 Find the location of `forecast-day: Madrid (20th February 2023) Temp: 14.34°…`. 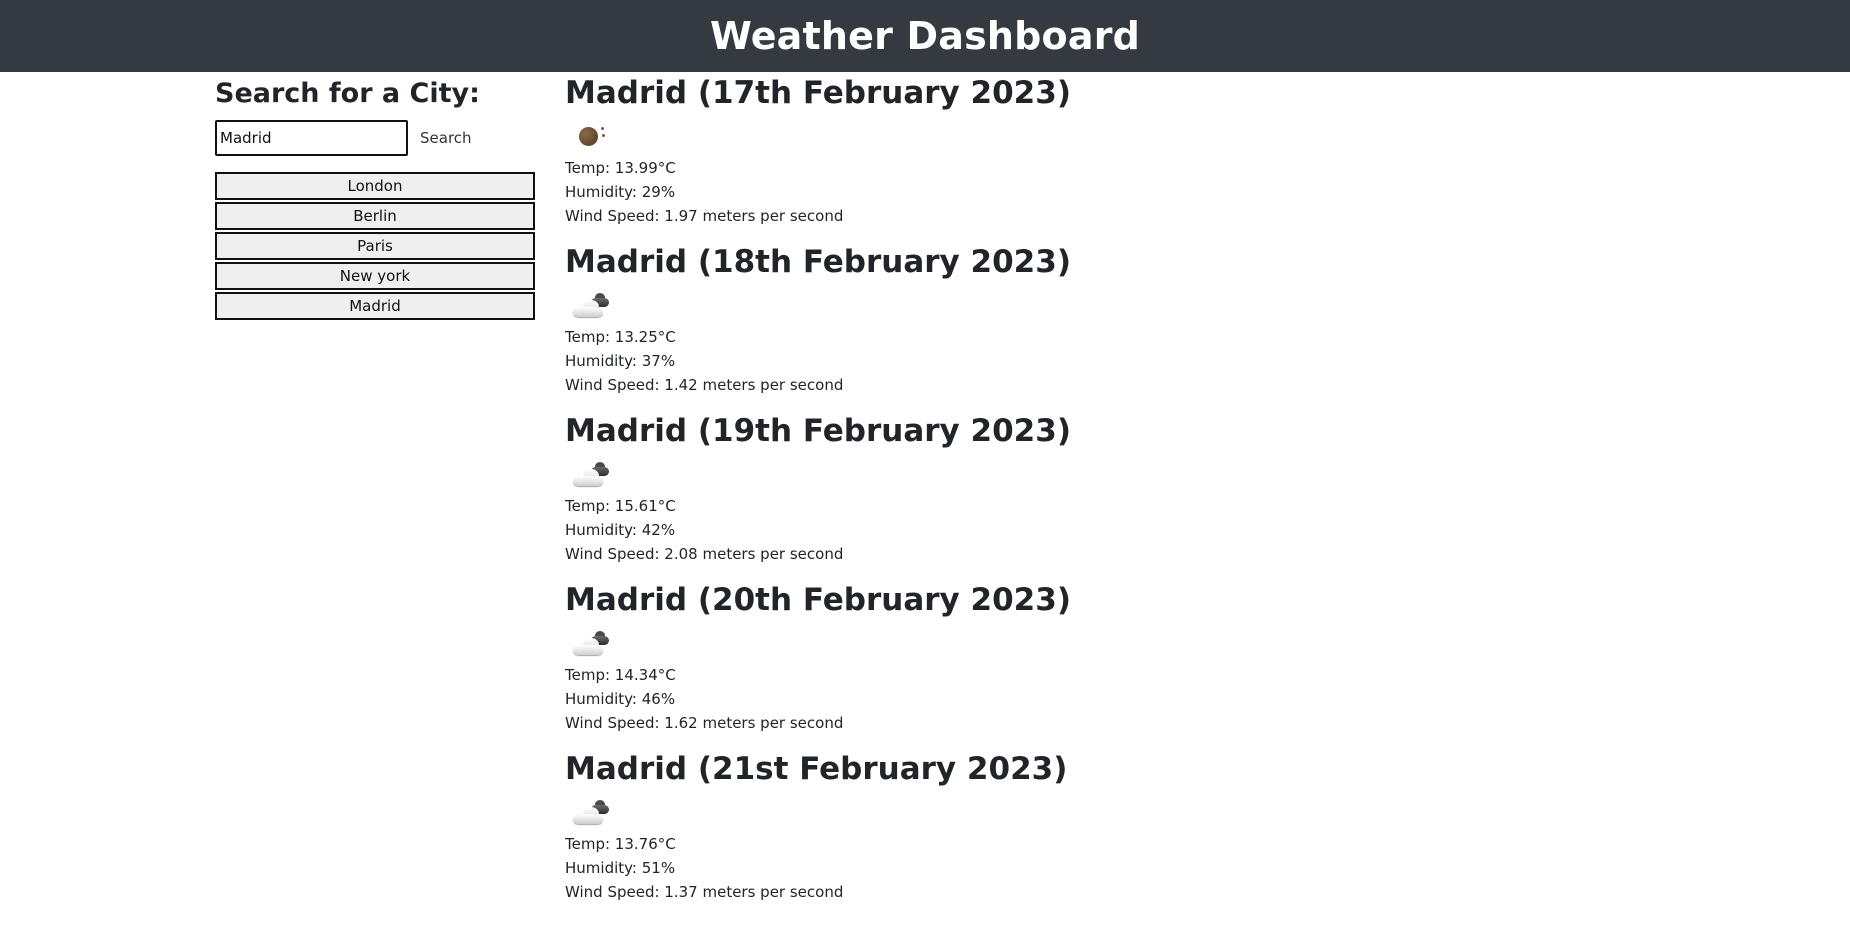

forecast-day: Madrid (20th February 2023) Temp: 14.34°… is located at coordinates (965, 663).